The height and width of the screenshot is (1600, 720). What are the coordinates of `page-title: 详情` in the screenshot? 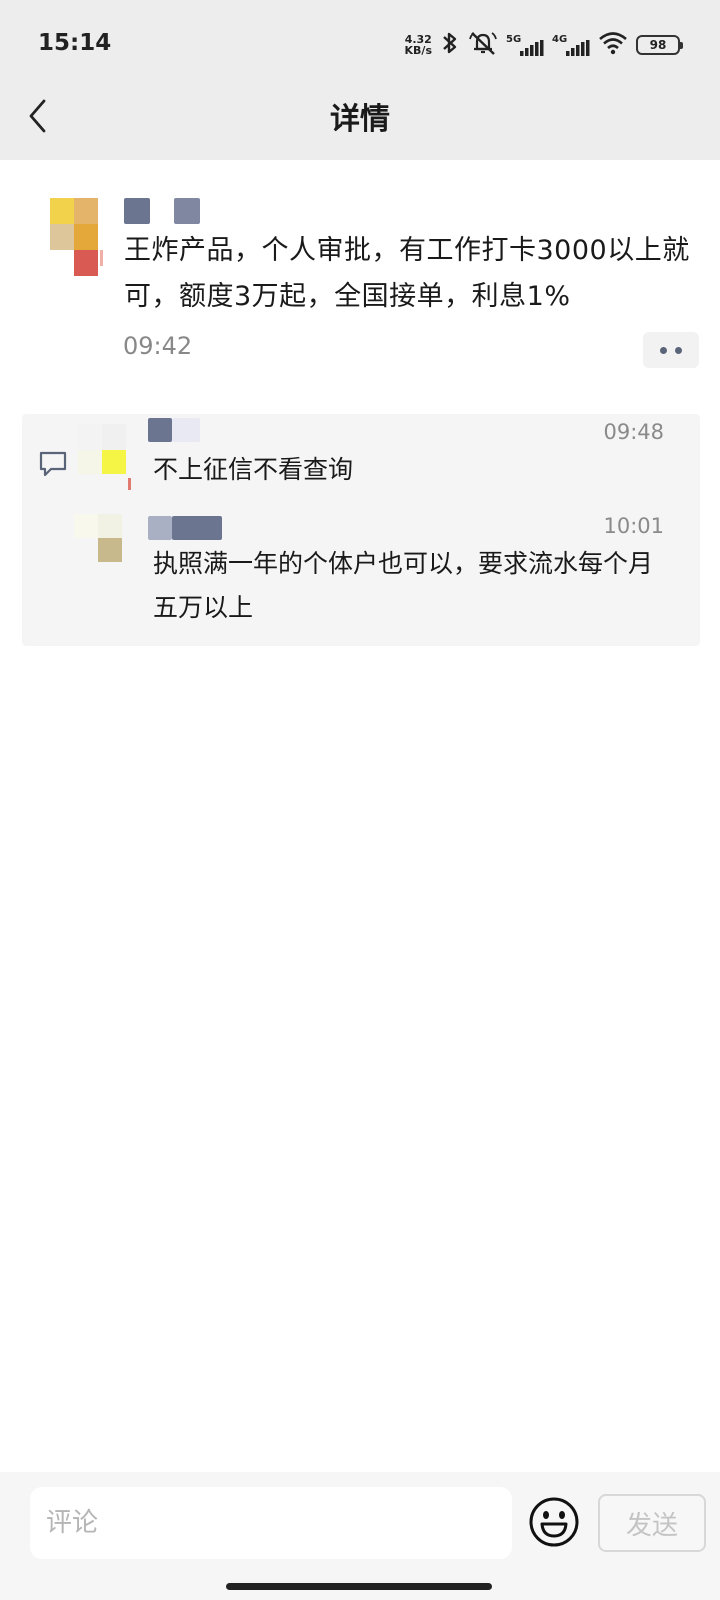 It's located at (360, 119).